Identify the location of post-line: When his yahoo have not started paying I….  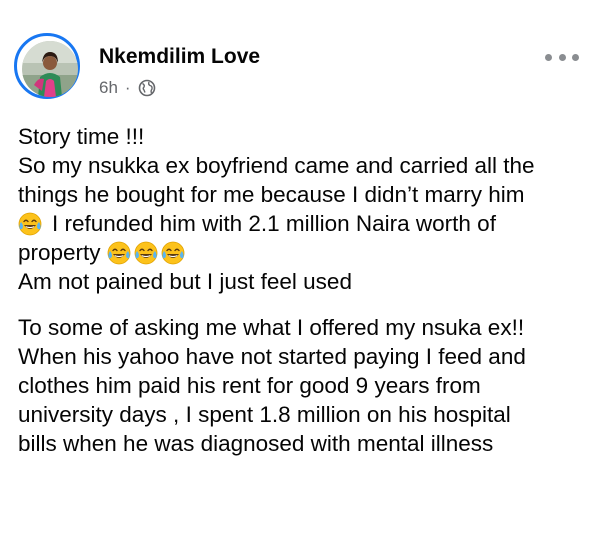
(272, 356).